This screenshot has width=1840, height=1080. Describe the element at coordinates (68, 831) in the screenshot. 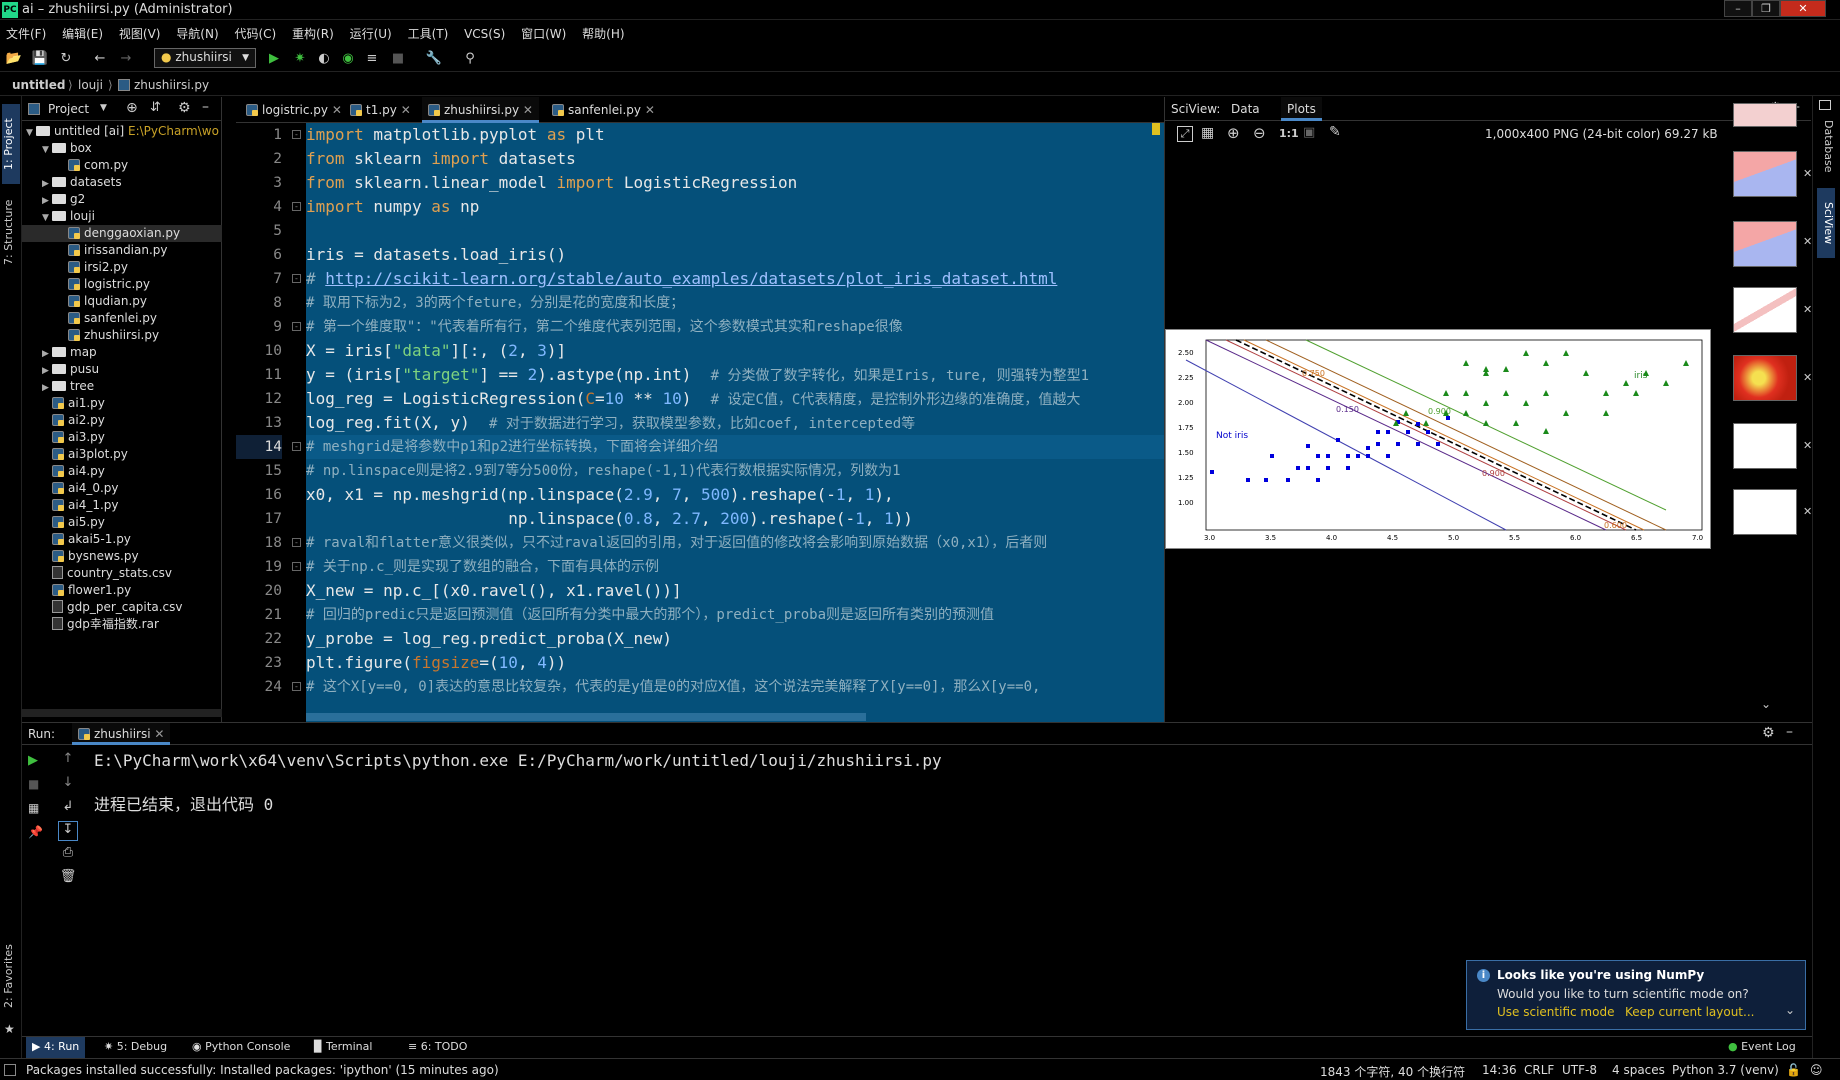

I see `scroll-to-end-icon: ↧` at that location.